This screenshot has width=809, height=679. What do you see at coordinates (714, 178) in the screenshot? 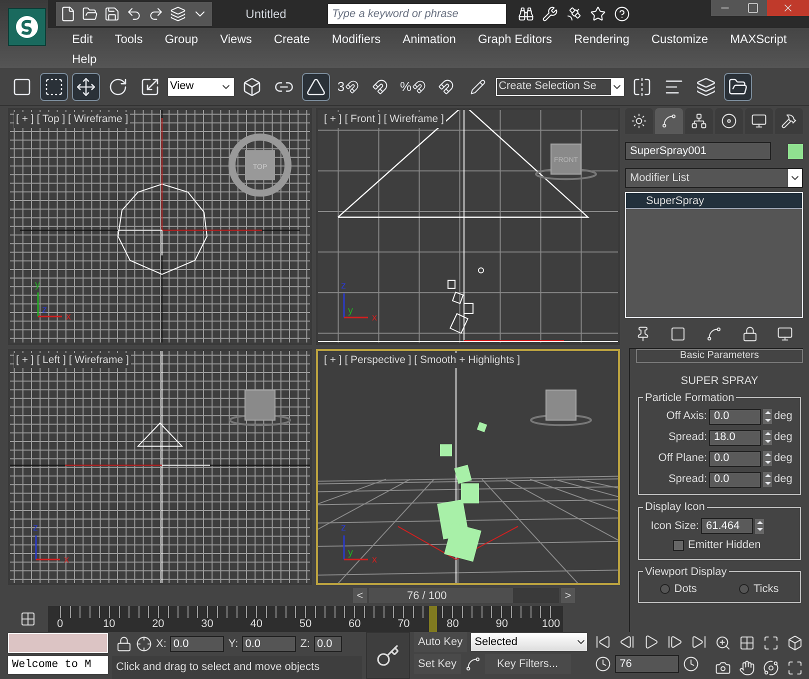
I see `modifier-list-dropdown: Modifier List` at bounding box center [714, 178].